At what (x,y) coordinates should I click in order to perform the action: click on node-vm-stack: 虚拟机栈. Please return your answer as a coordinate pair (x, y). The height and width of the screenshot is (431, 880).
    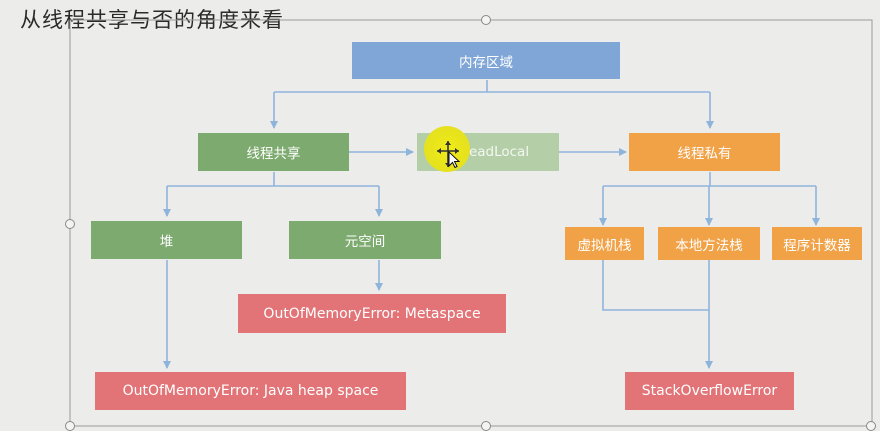
    Looking at the image, I should click on (604, 243).